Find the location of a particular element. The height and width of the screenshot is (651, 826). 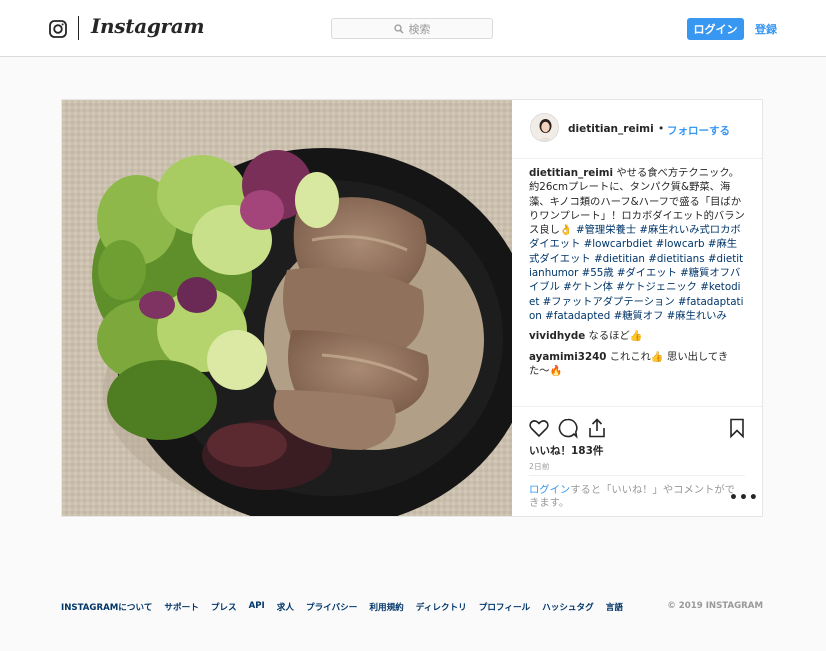

footer-link-jobs: 求人 is located at coordinates (285, 607).